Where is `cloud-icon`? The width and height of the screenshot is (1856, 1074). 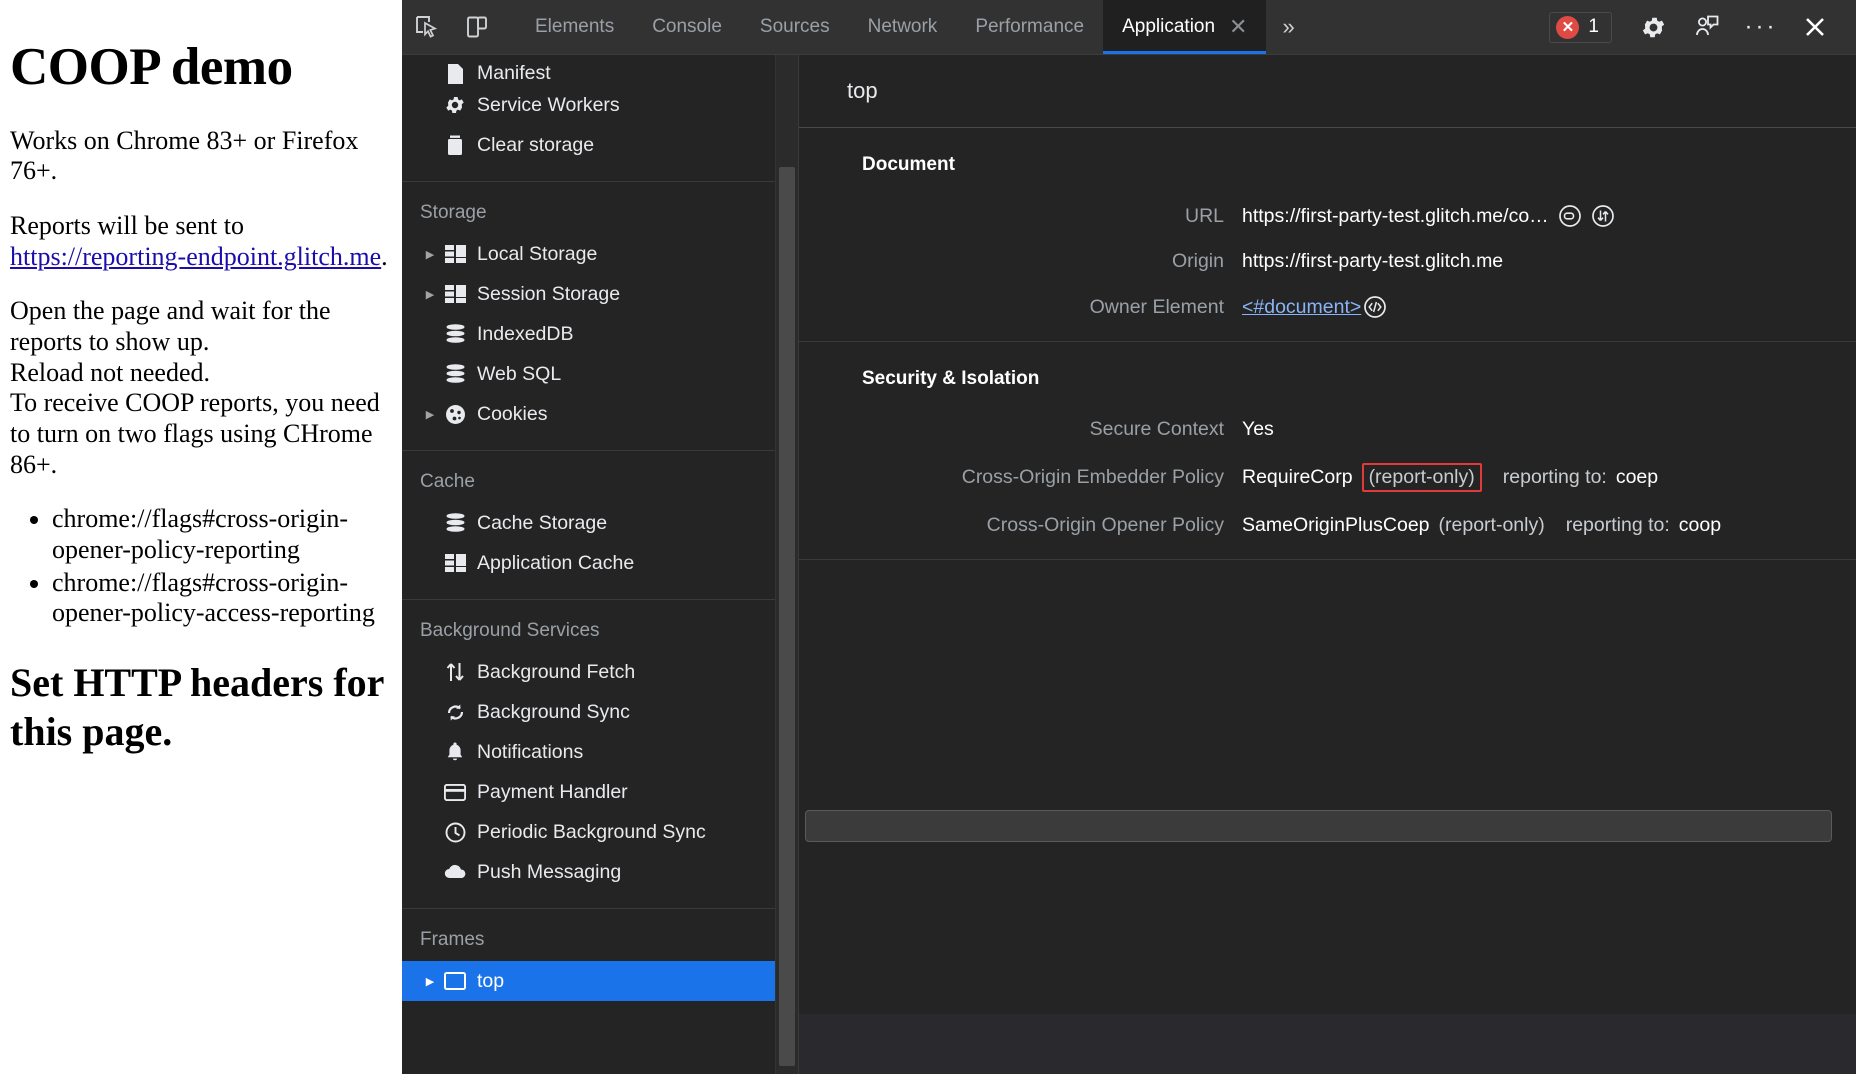
cloud-icon is located at coordinates (455, 872).